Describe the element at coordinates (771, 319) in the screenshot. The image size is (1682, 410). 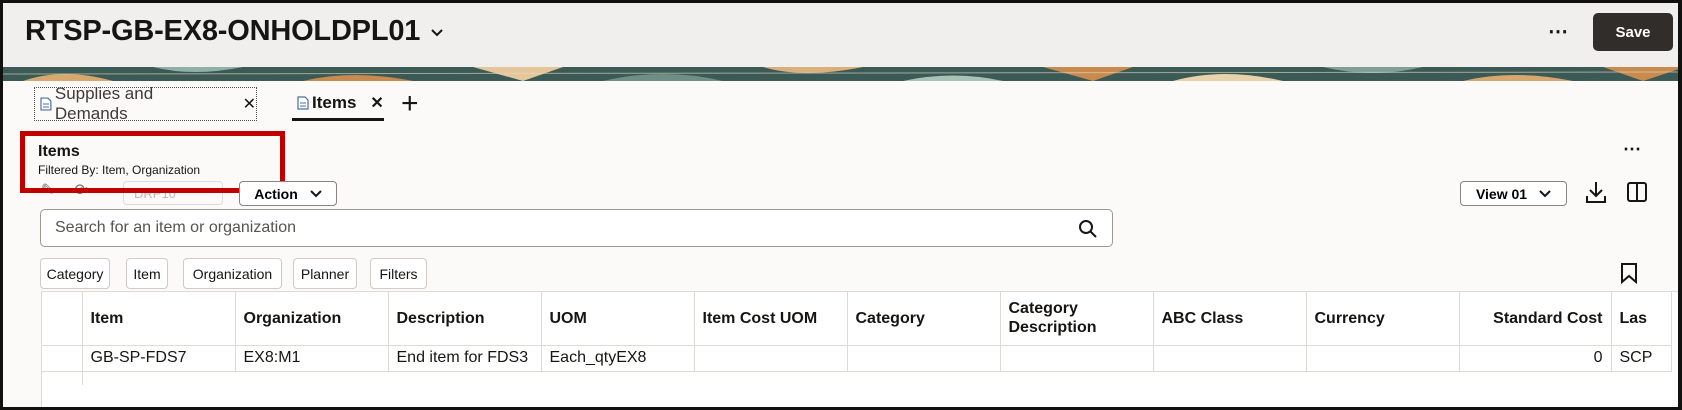
I see `column-header: Item Cost UOM` at that location.